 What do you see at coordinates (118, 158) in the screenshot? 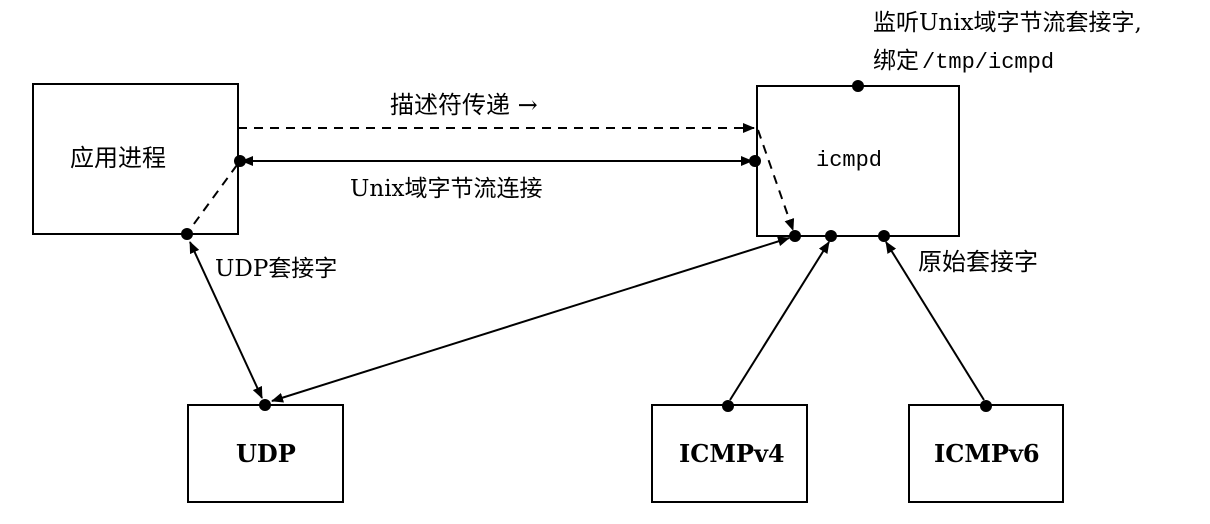
I see `app-process-label: 应用进程` at bounding box center [118, 158].